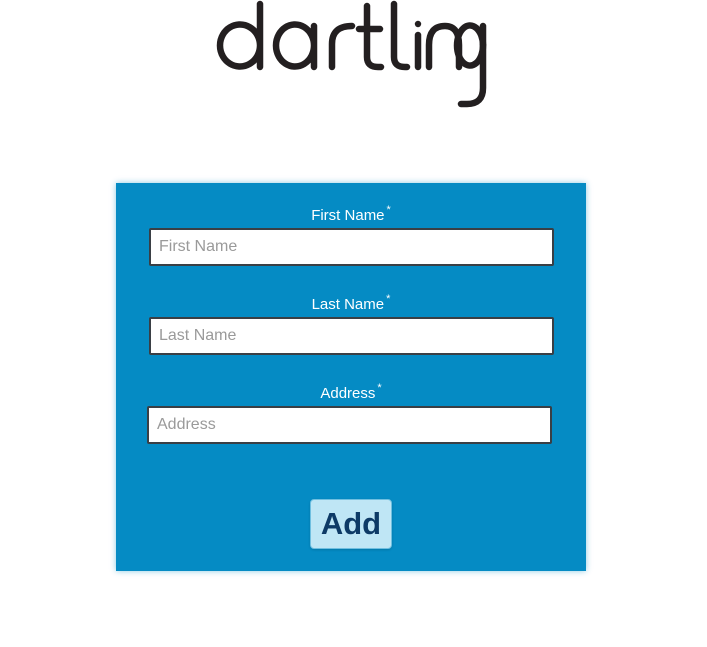 The width and height of the screenshot is (707, 647). I want to click on first-name-input, so click(351, 247).